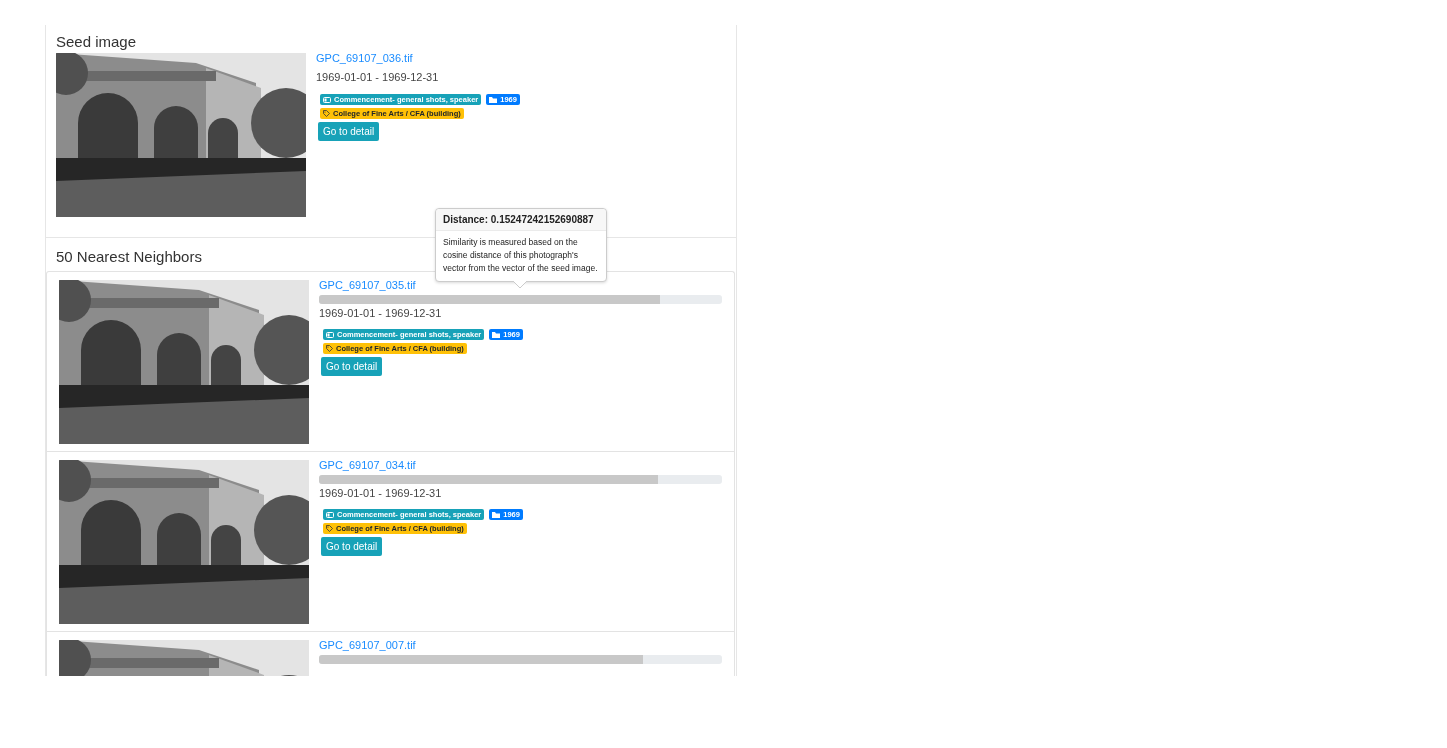 The image size is (1447, 748). Describe the element at coordinates (128, 257) in the screenshot. I see `section-heading: 50 Nearest Neighbors` at that location.